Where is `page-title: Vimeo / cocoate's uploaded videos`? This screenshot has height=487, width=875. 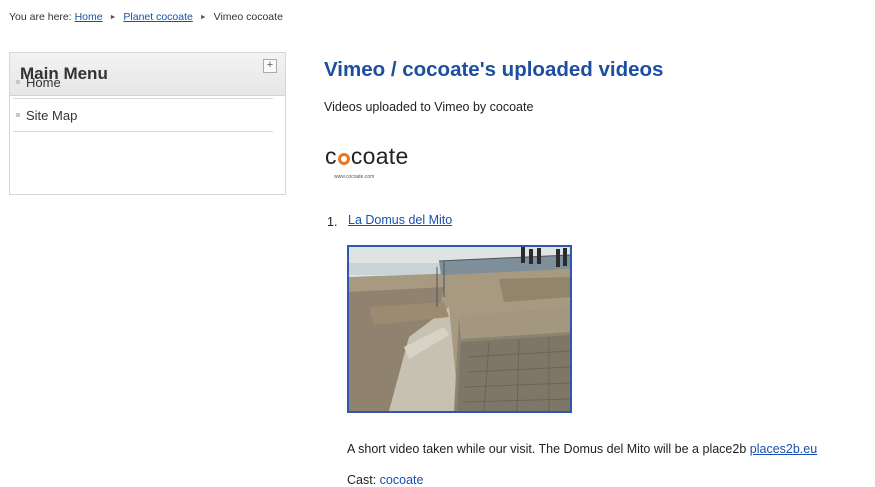 page-title: Vimeo / cocoate's uploaded videos is located at coordinates (494, 69).